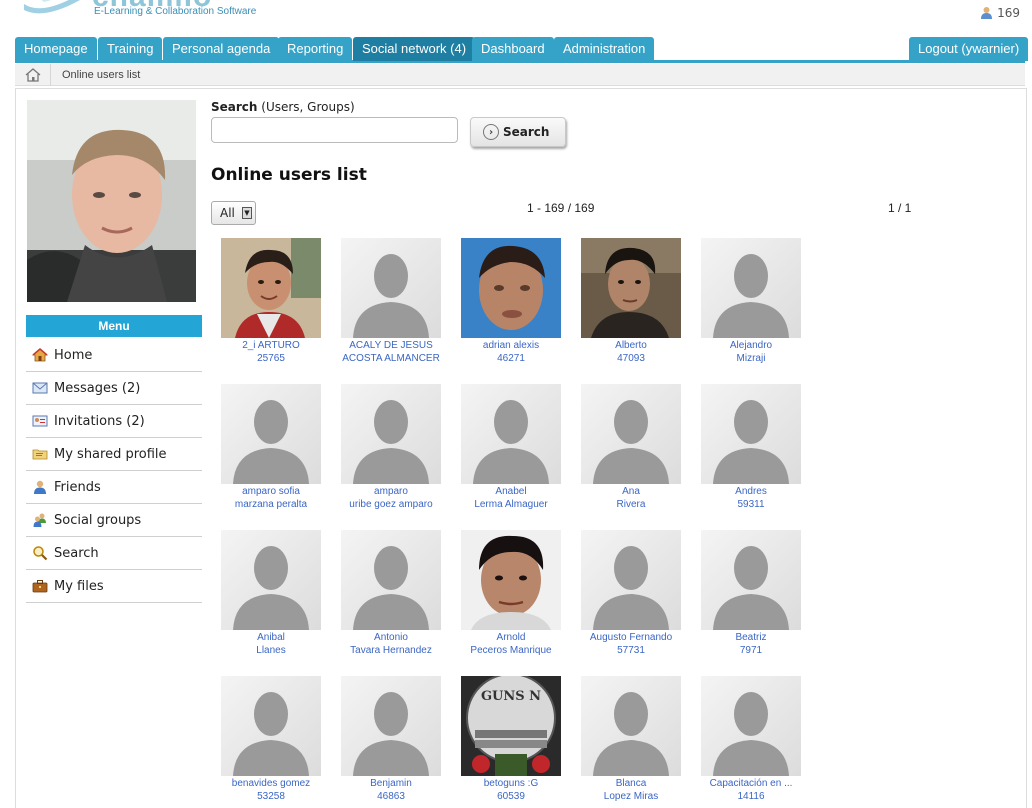 This screenshot has height=808, width=1032. Describe the element at coordinates (111, 201) in the screenshot. I see `my-avatar` at that location.